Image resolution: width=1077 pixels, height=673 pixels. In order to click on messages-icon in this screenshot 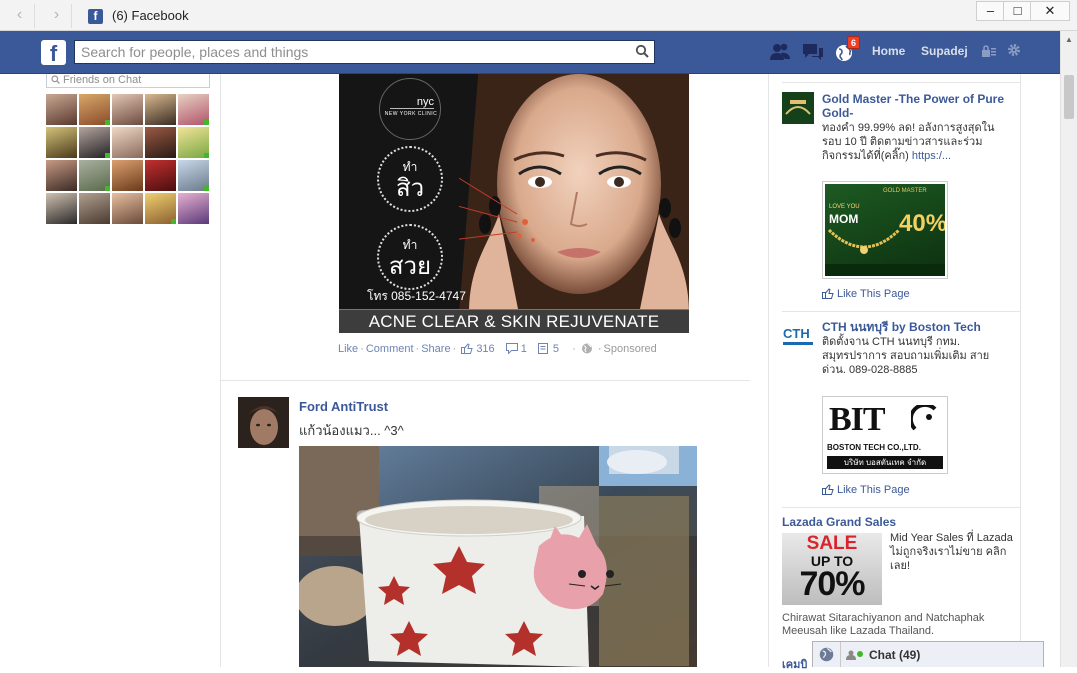, I will do `click(813, 52)`.